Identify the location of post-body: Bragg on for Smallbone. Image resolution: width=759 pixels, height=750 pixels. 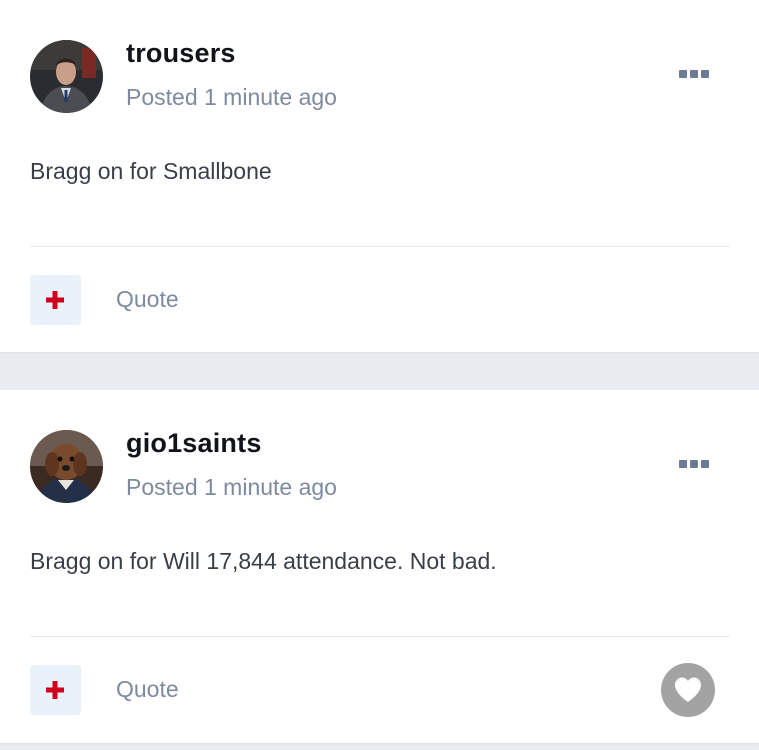
(151, 171).